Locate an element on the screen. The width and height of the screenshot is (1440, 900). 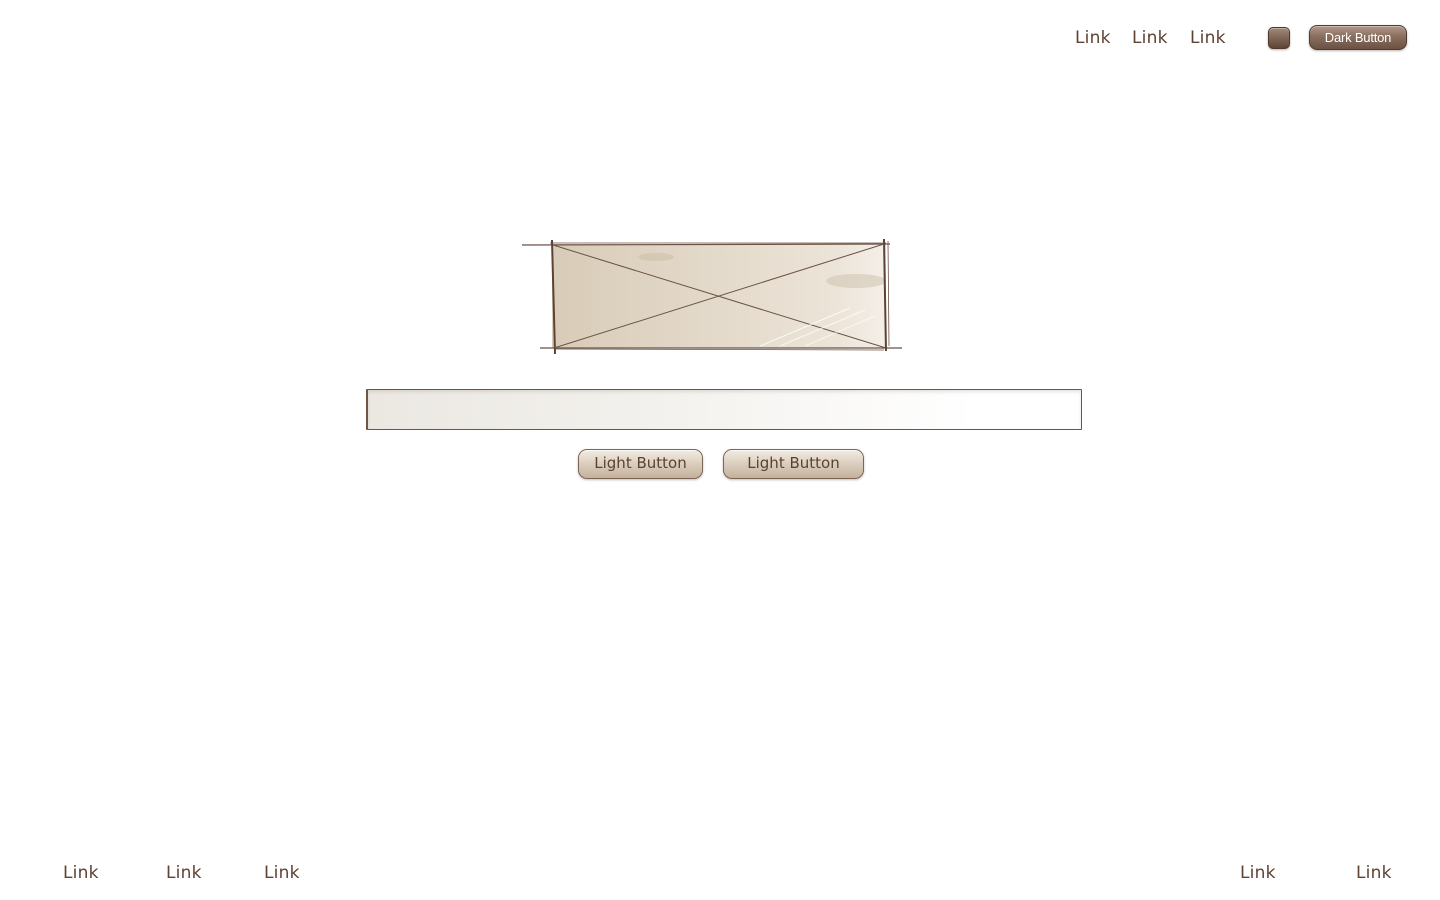
dark-button: Dark Button is located at coordinates (1358, 37).